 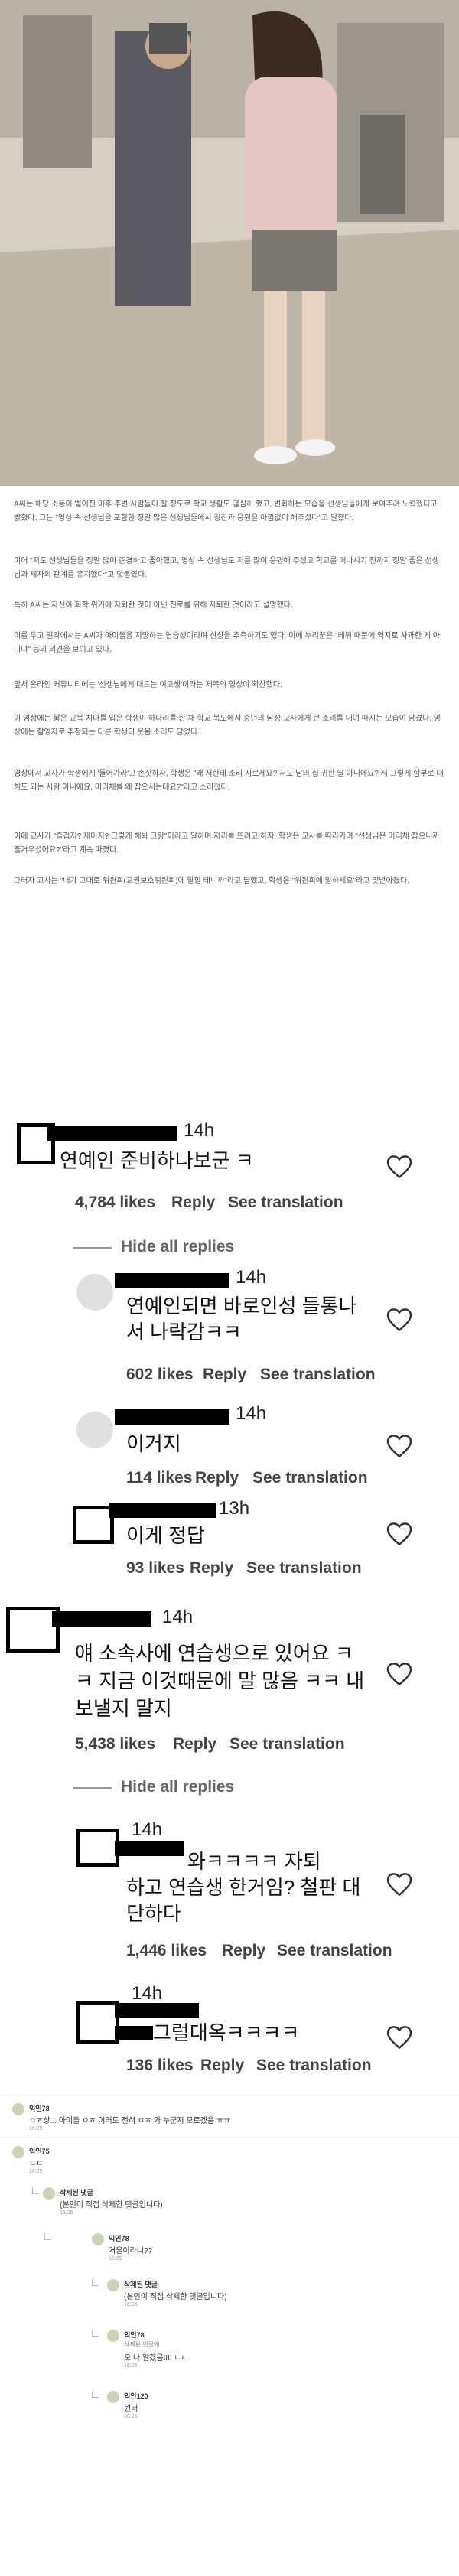 What do you see at coordinates (254, 1861) in the screenshot?
I see `comment-text: 와ㅋㅋㅋㅋ 자퇴` at bounding box center [254, 1861].